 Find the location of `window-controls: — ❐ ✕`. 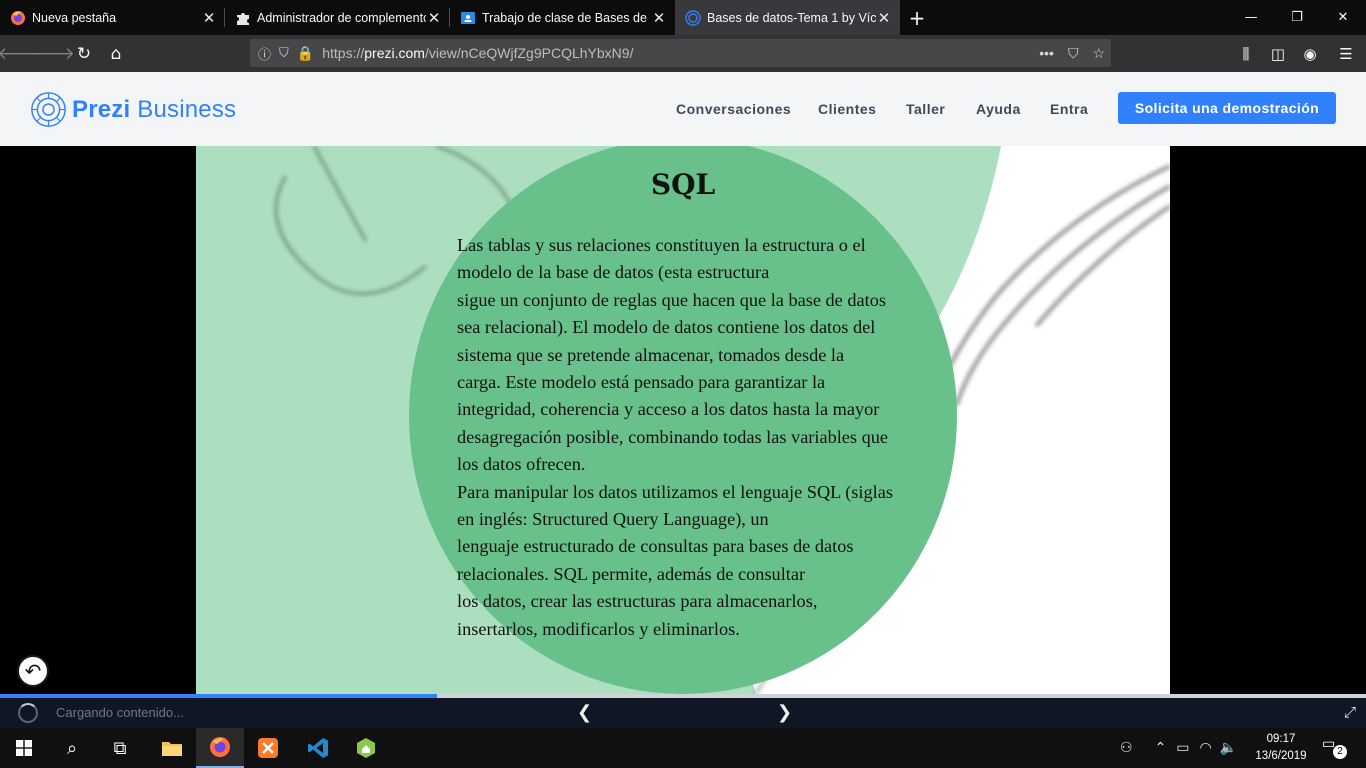

window-controls: — ❐ ✕ is located at coordinates (1297, 17).